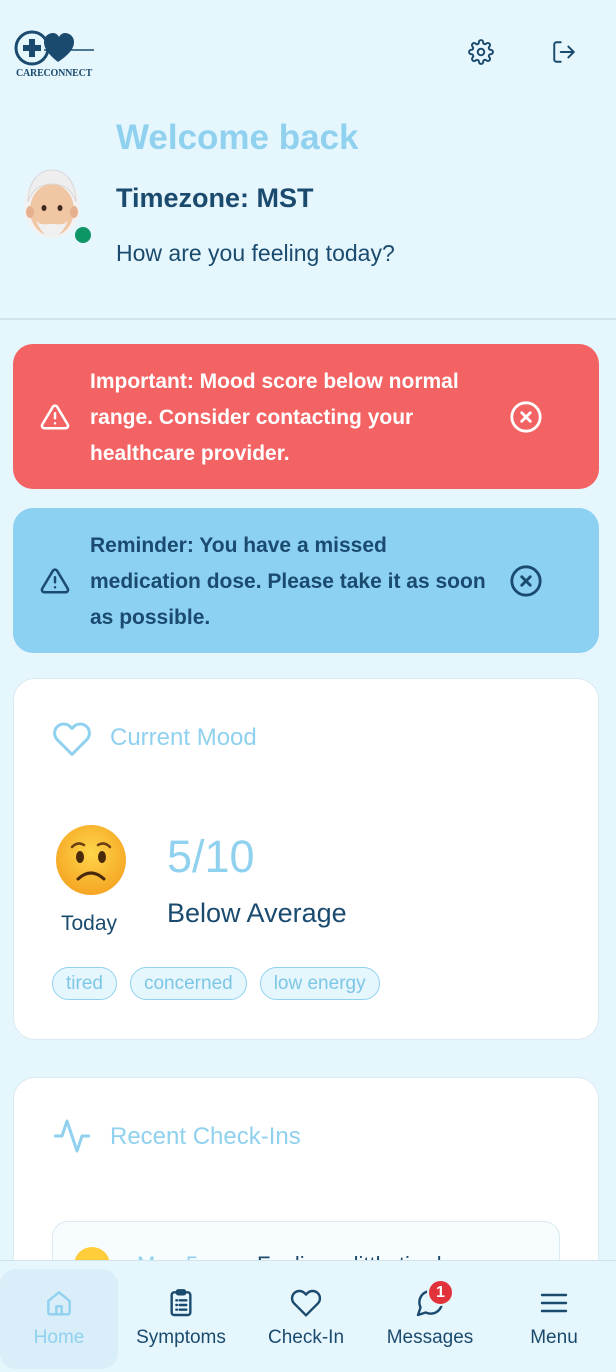  I want to click on nav-label: Messages, so click(430, 1337).